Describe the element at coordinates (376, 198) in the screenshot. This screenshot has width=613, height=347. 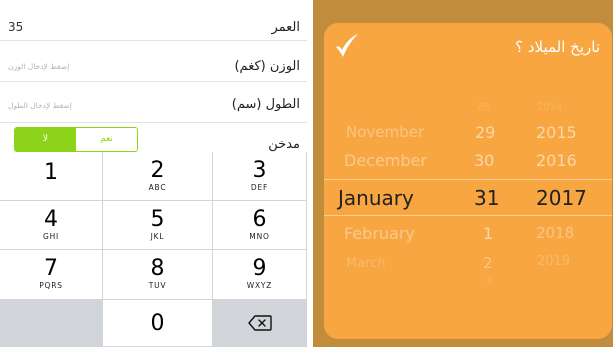
I see `month-selected: January` at that location.